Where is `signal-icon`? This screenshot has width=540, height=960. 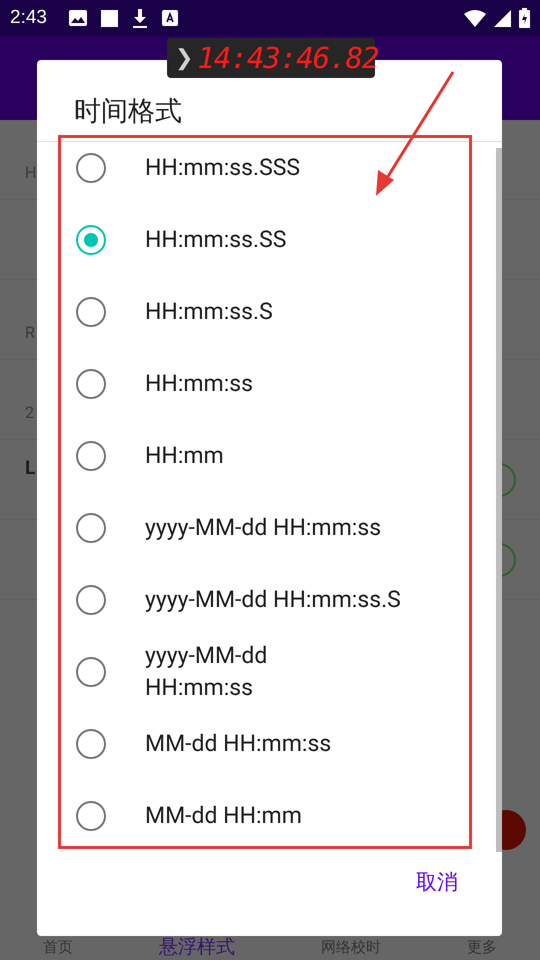
signal-icon is located at coordinates (502, 18).